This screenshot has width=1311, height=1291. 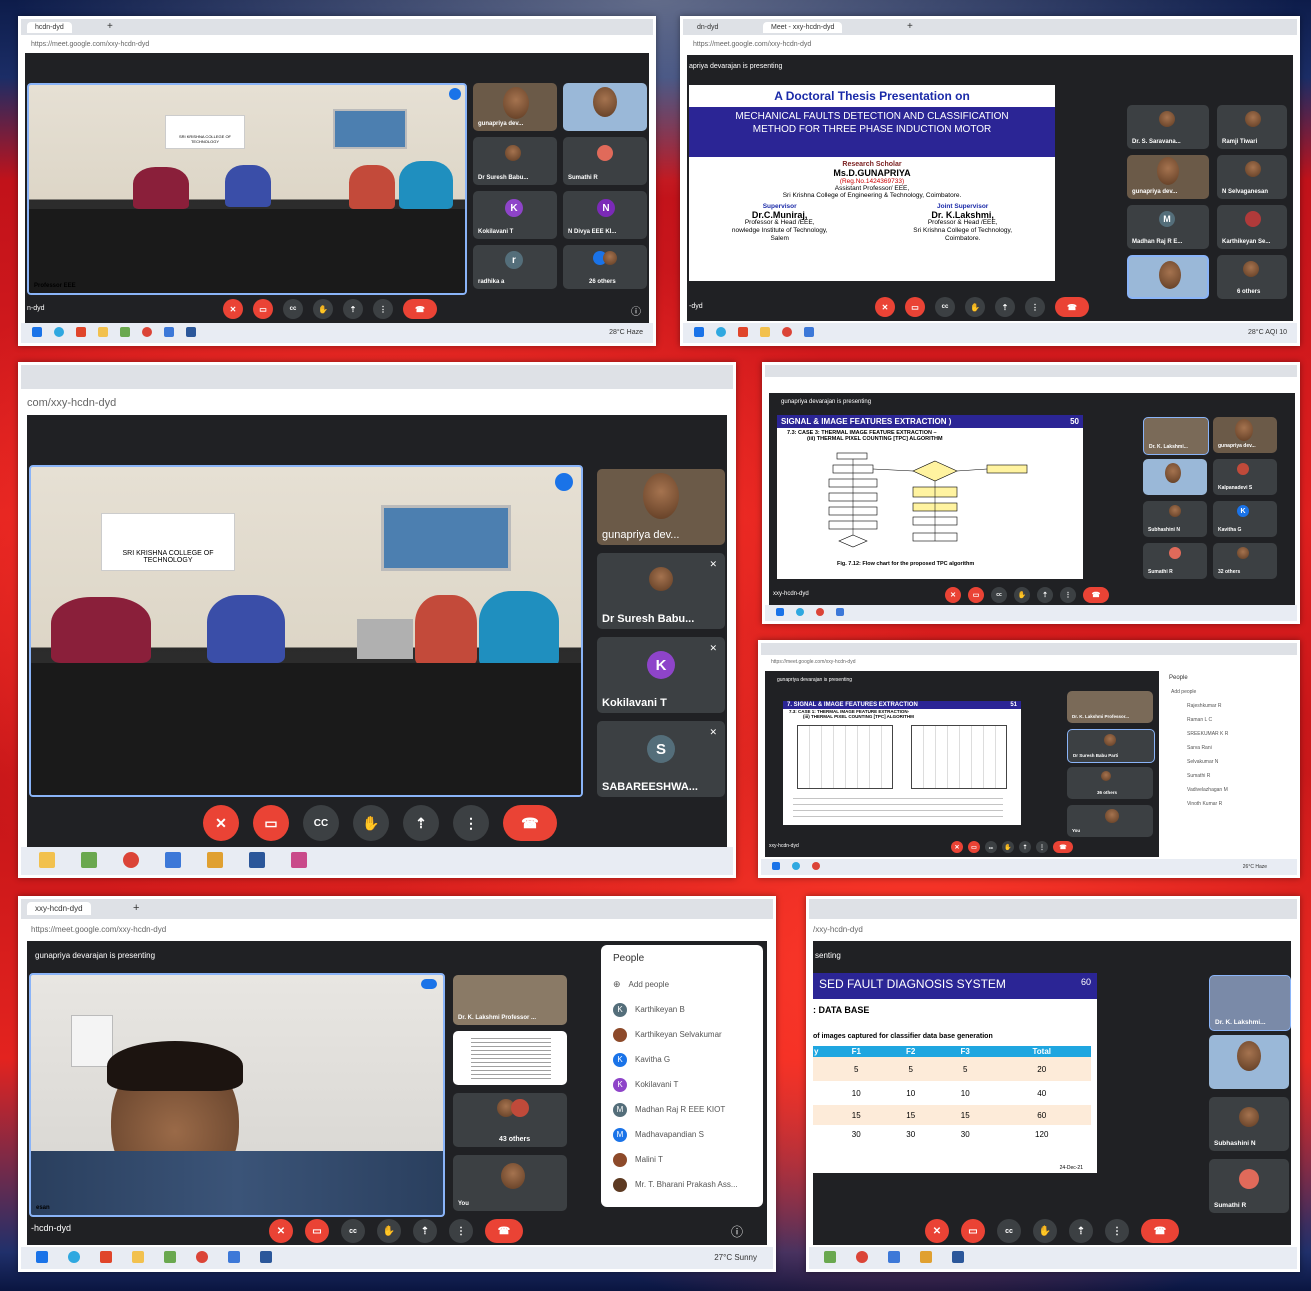 What do you see at coordinates (737, 1231) in the screenshot?
I see `info-icon: ⓘ` at bounding box center [737, 1231].